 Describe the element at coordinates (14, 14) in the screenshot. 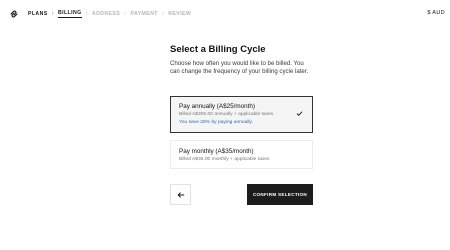

I see `squarespace-logo-icon` at that location.